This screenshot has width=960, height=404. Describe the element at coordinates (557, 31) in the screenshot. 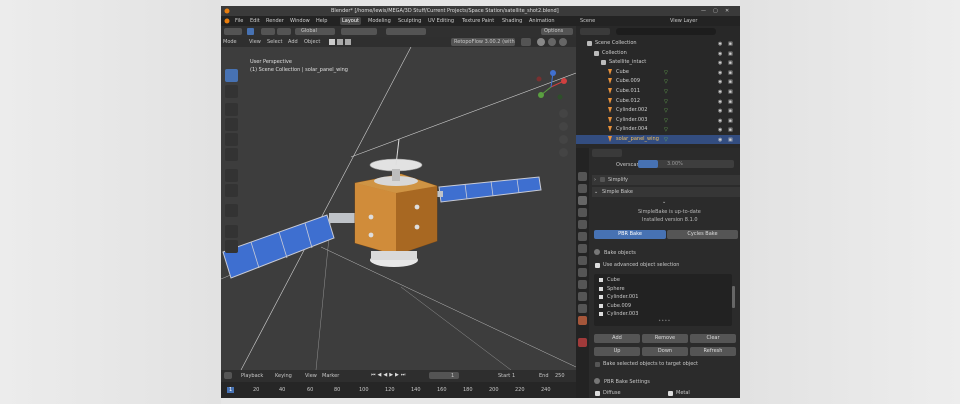

I see `options-dropdown: Options` at that location.